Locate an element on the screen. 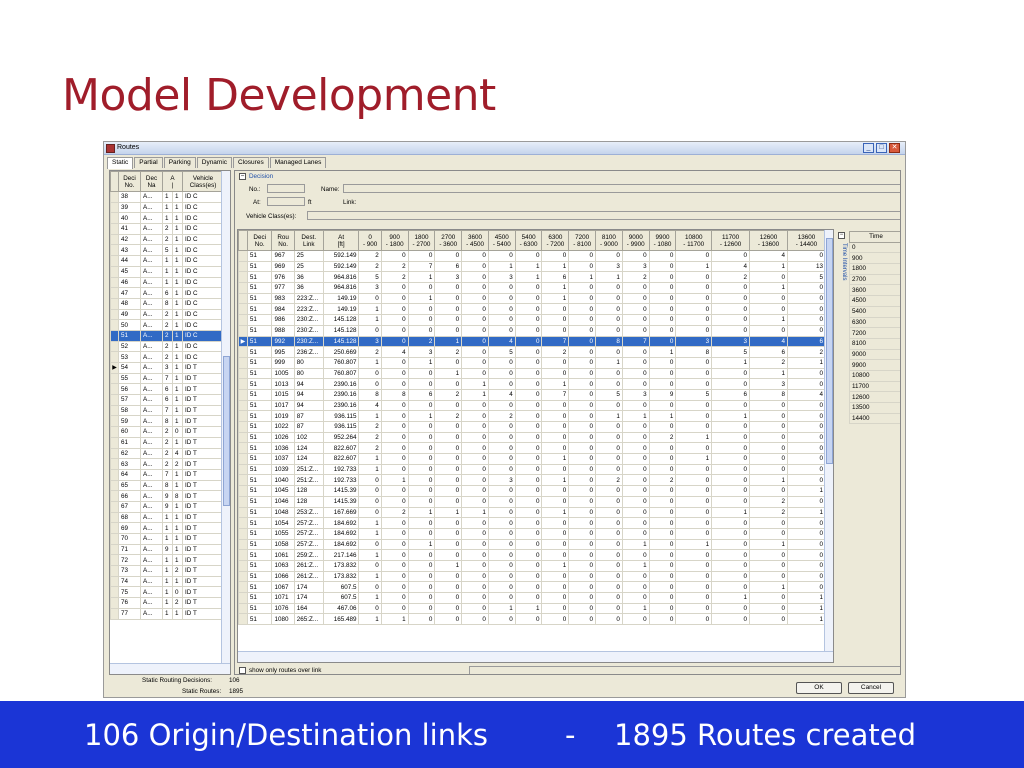  decision-row: 75 A... 1 0 ID T is located at coordinates (167, 592).